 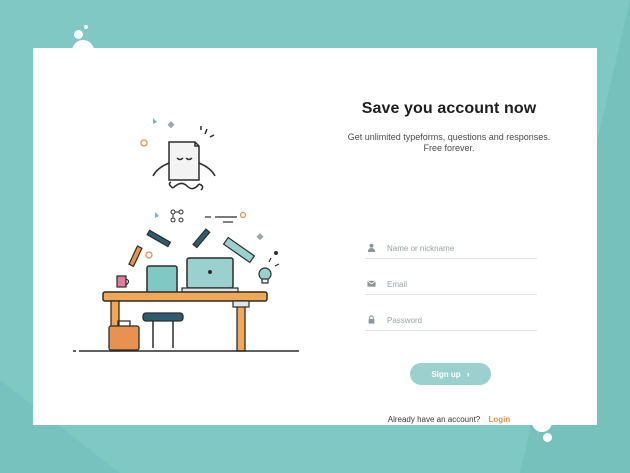 What do you see at coordinates (371, 247) in the screenshot?
I see `user-icon` at bounding box center [371, 247].